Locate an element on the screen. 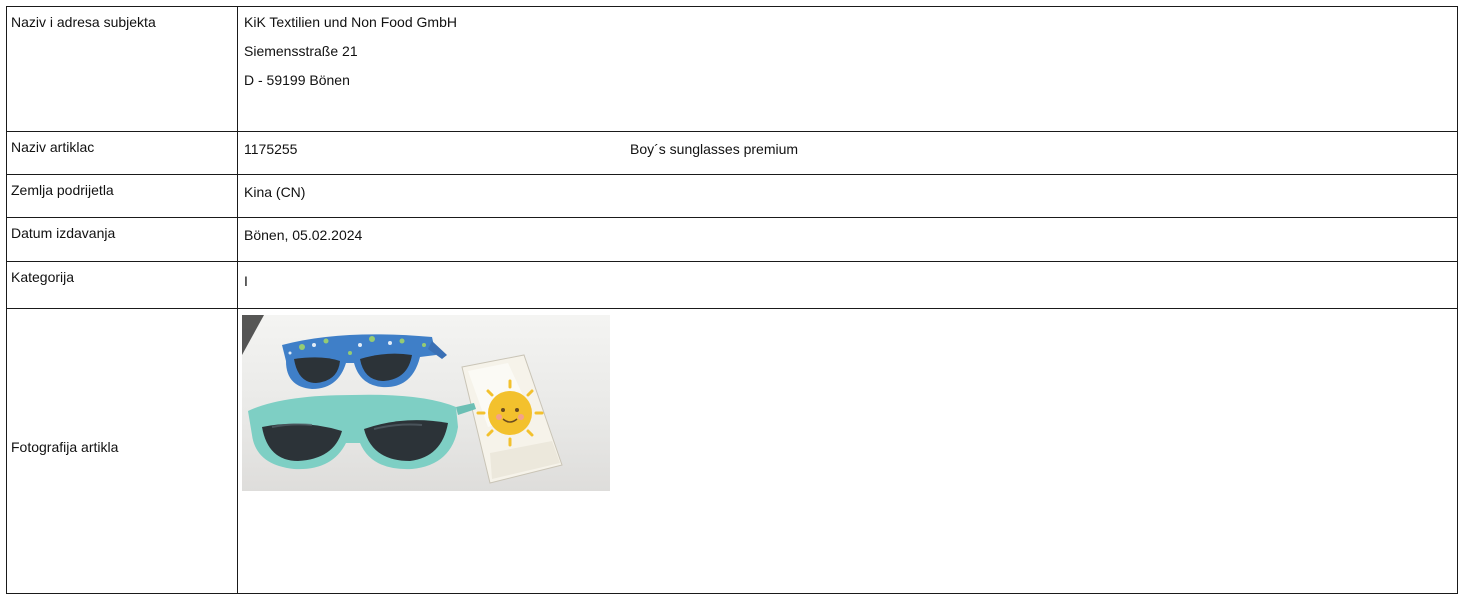 The image size is (1465, 594). subject-street: Siemensstraße 21 is located at coordinates (301, 51).